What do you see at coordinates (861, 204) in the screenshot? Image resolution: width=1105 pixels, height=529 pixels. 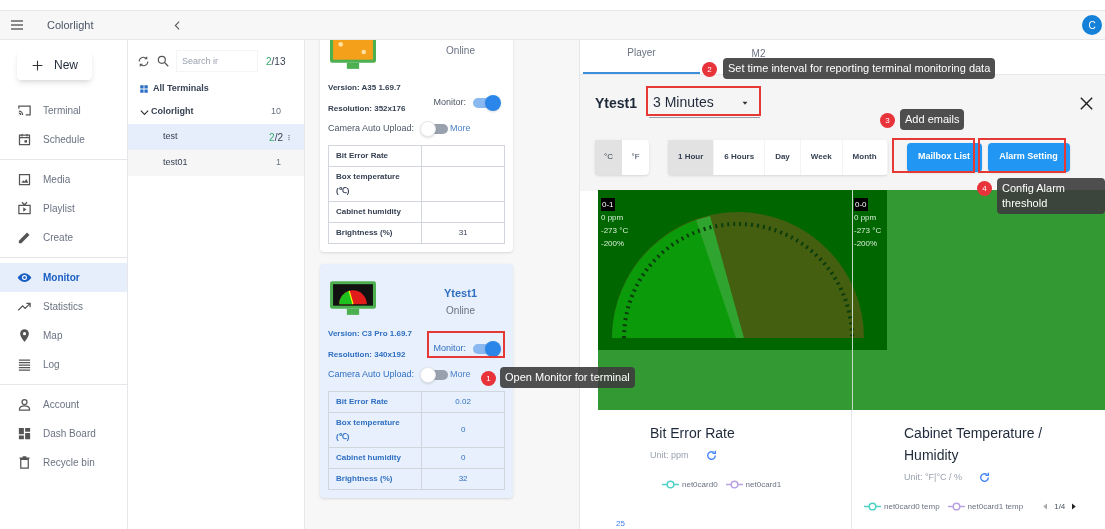 I see `channel-tag: 0-0` at bounding box center [861, 204].